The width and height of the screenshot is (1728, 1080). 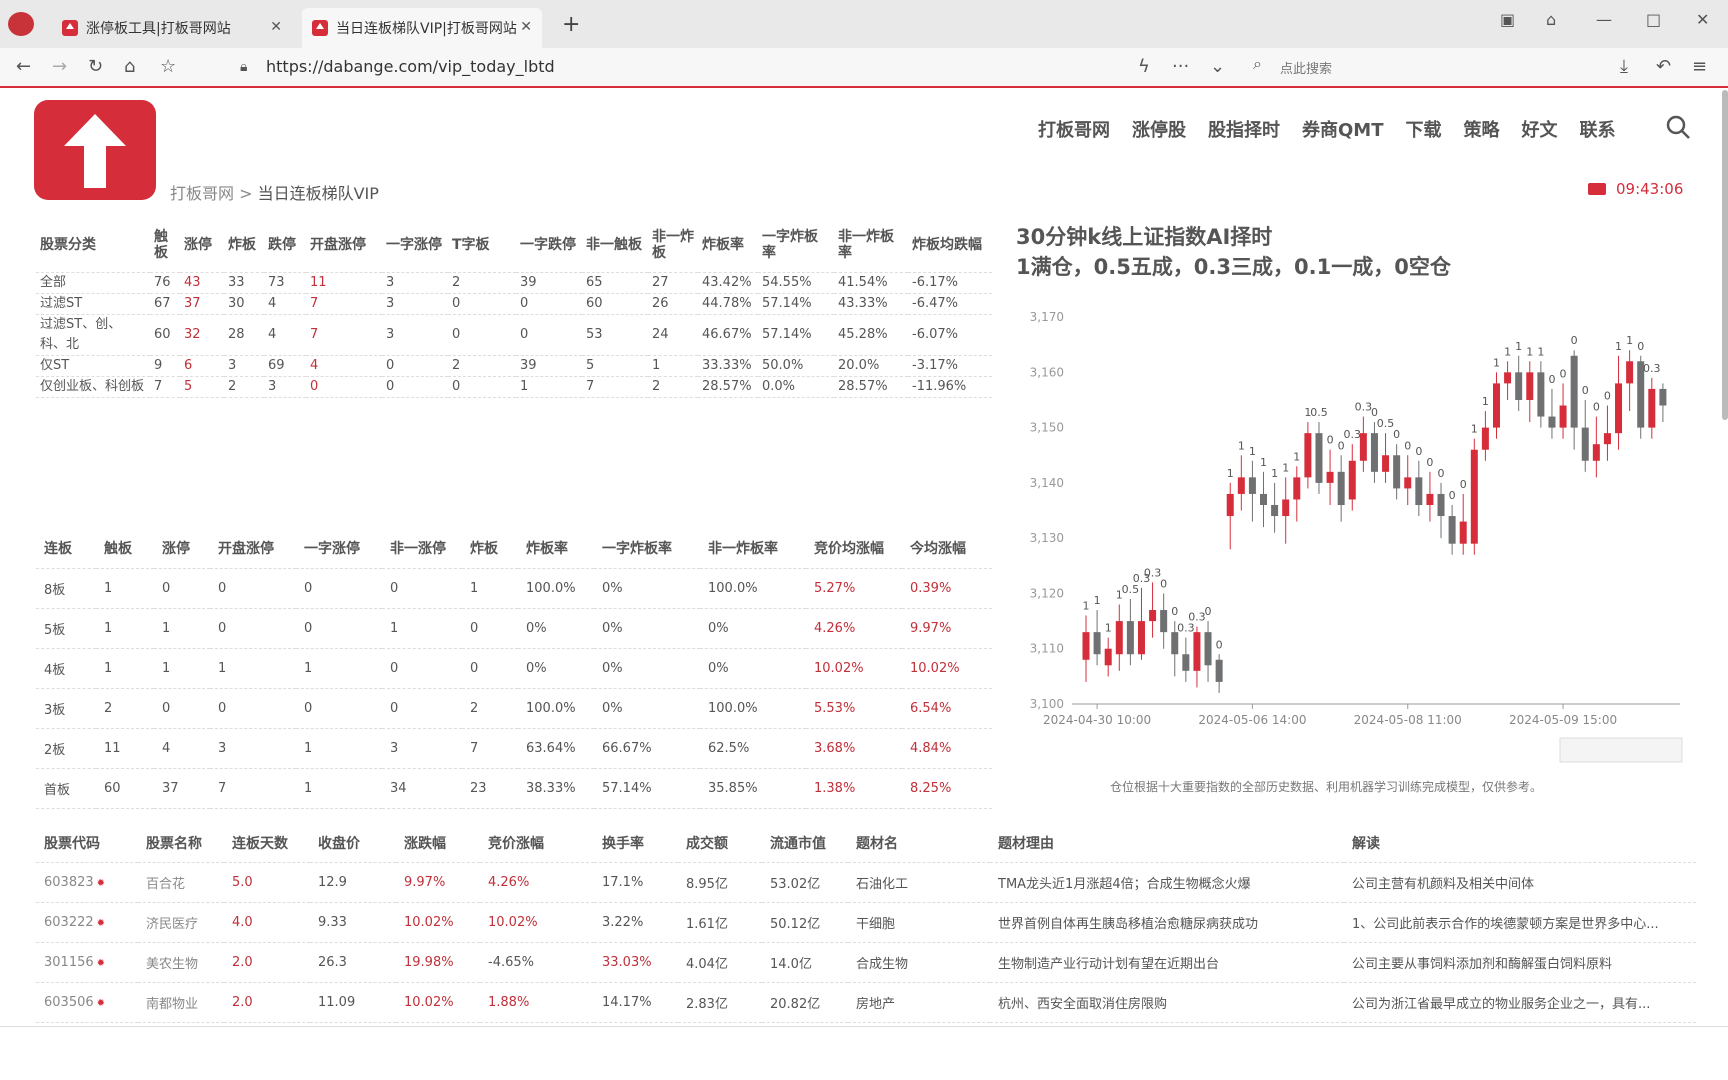 What do you see at coordinates (1306, 67) in the screenshot?
I see `search-input: 点此搜索` at bounding box center [1306, 67].